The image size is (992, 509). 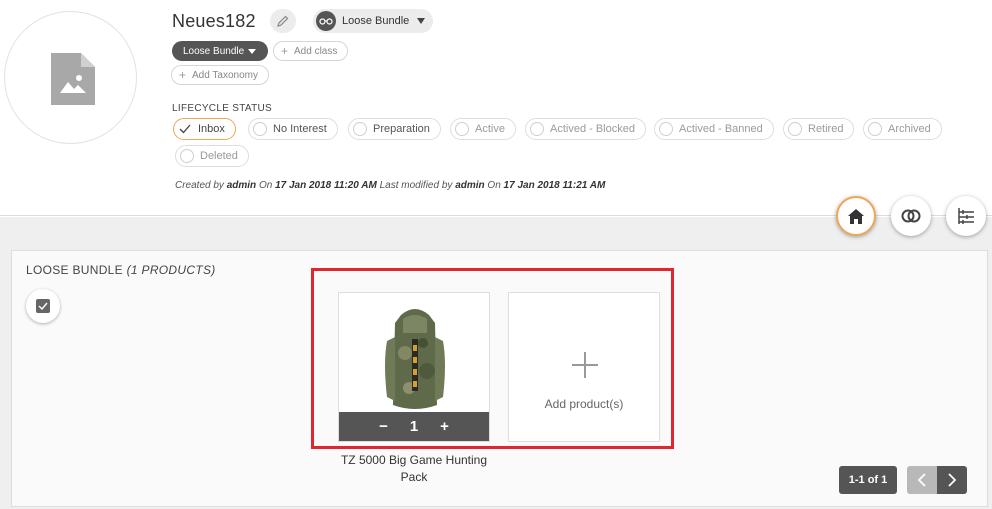 I want to click on panel-title-text: LOOSE BUNDLE, so click(x=74, y=270).